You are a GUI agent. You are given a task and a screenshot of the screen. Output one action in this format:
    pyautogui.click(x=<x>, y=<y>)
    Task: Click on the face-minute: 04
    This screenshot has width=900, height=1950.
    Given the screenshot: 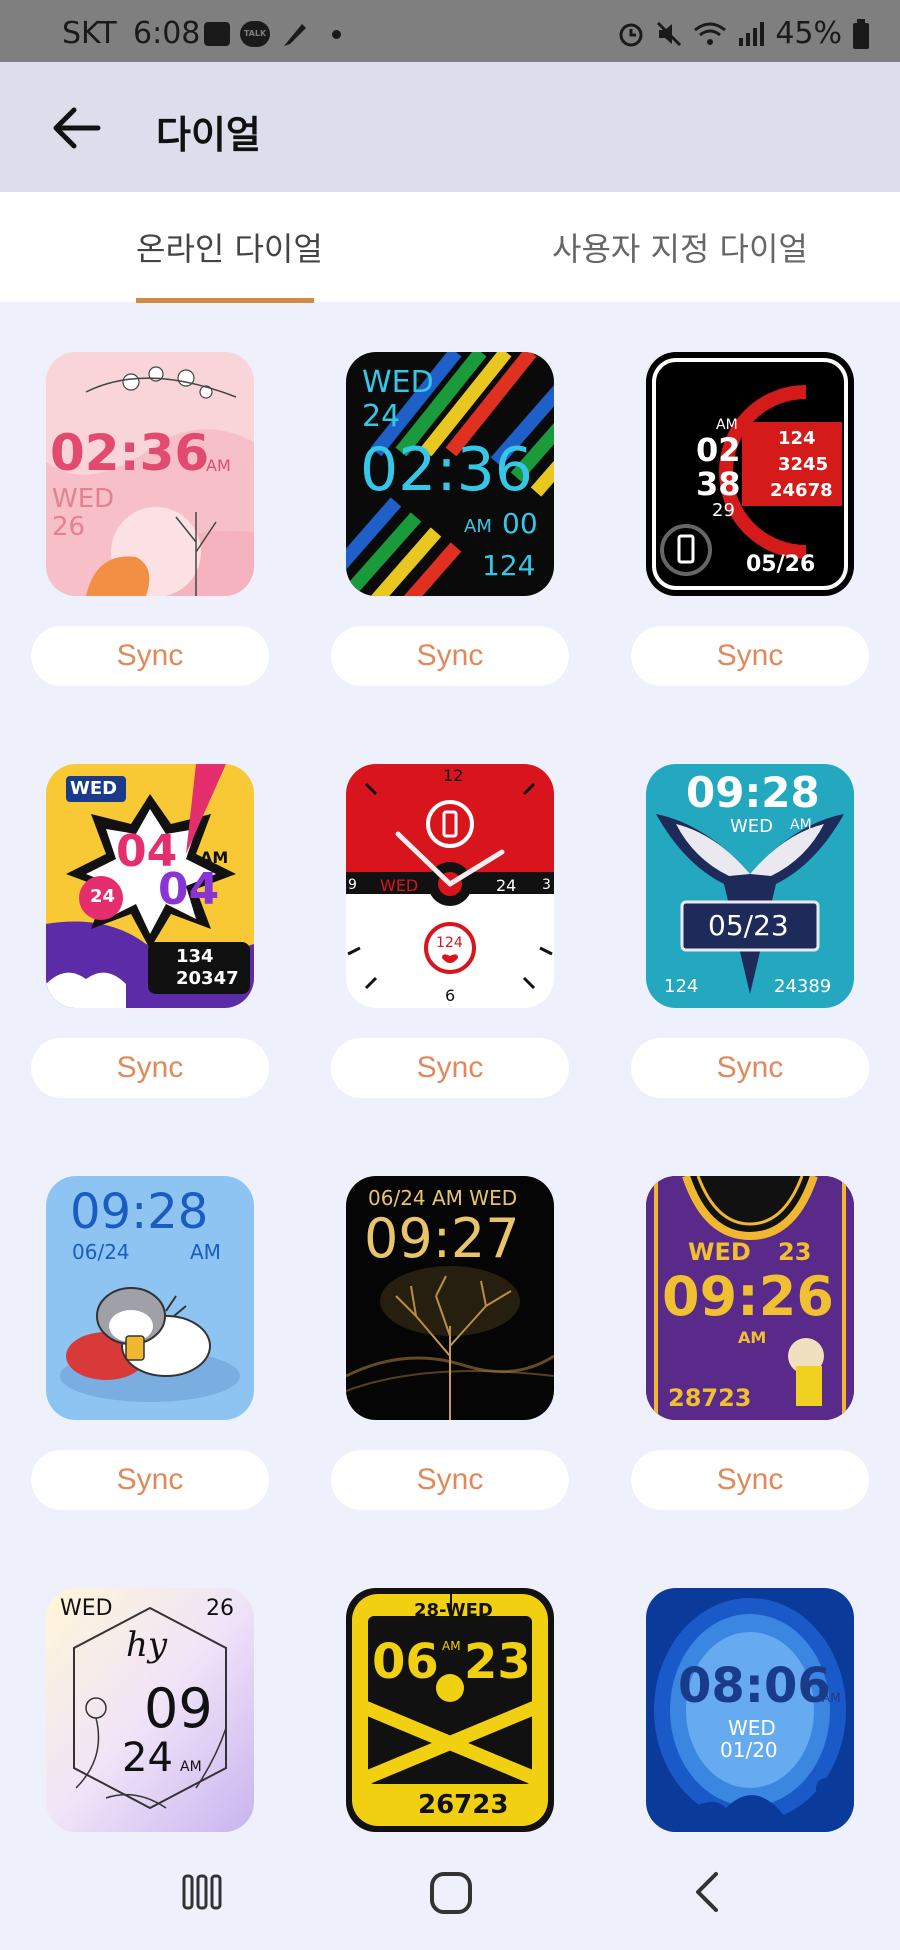 What is the action you would take?
    pyautogui.click(x=189, y=889)
    